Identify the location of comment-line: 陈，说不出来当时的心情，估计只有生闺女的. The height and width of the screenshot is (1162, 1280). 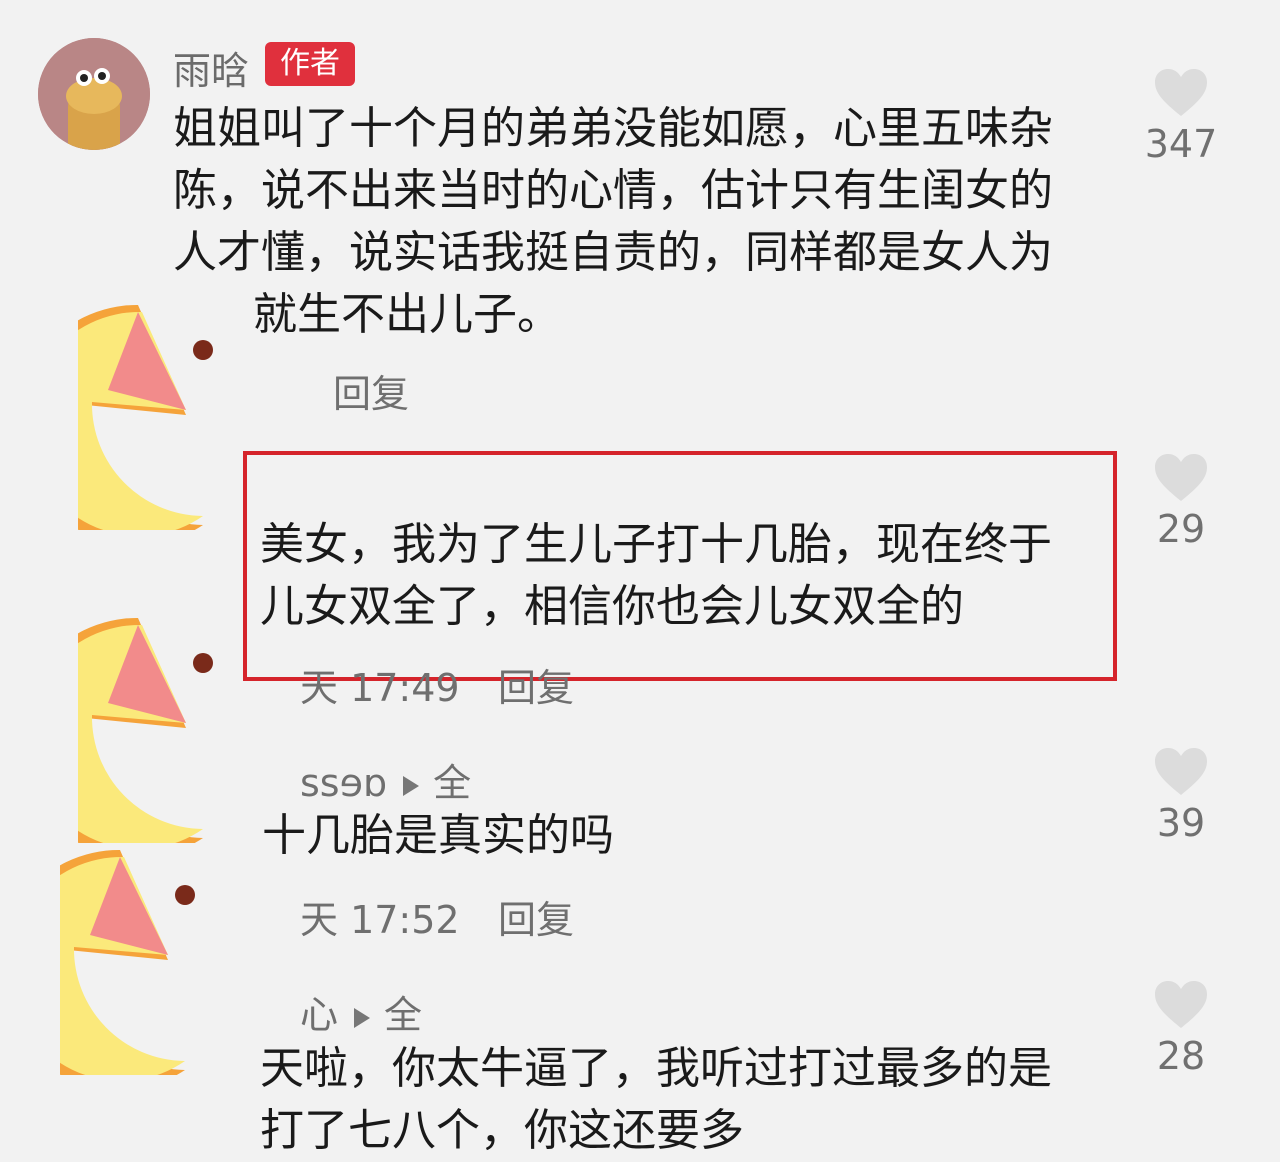
(613, 190).